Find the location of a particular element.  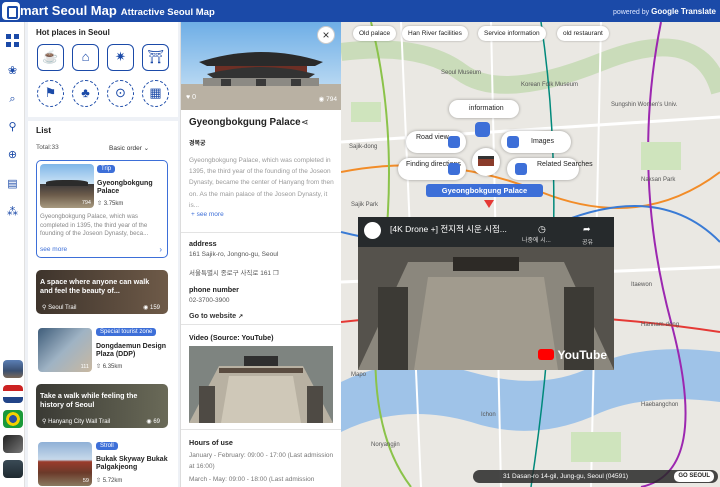

place-title: Gyeongbokgung Palace is located at coordinates (245, 122).